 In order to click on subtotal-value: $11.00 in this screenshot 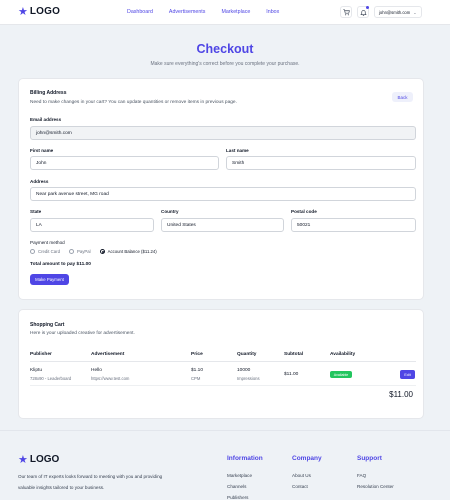, I will do `click(291, 374)`.